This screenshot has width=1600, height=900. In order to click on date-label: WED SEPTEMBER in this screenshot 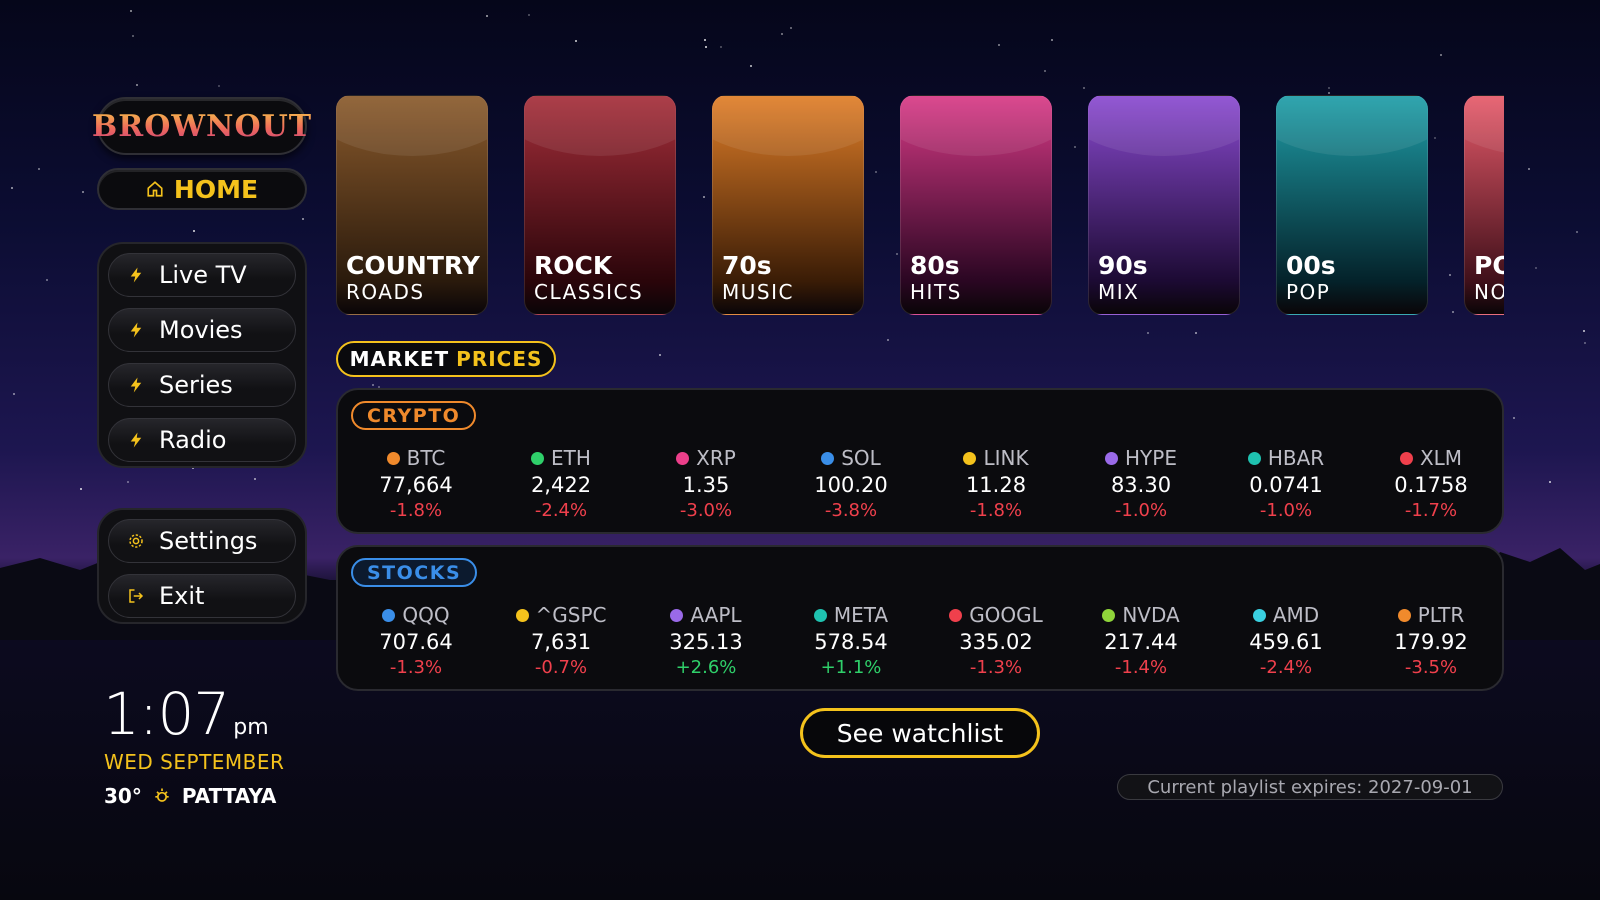, I will do `click(194, 762)`.